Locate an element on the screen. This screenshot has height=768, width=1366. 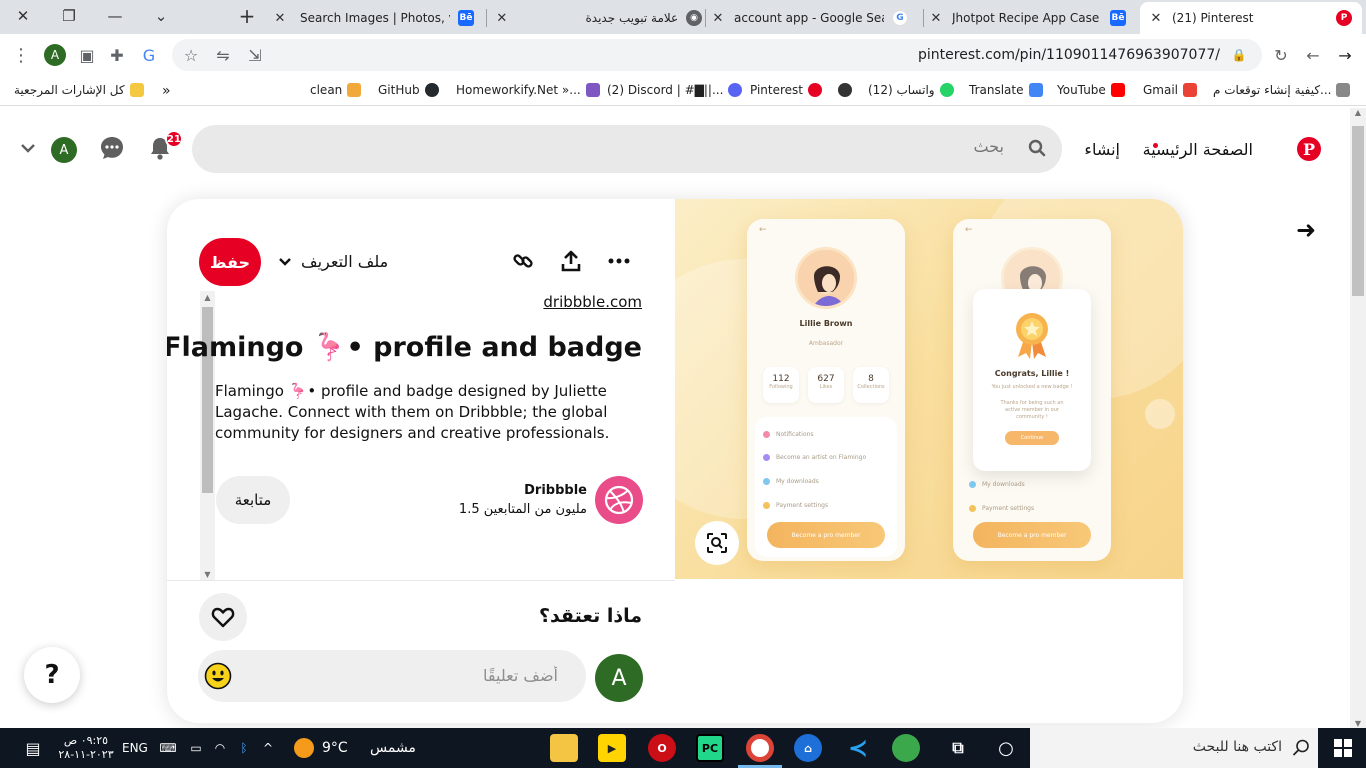
cortana-icon: ○ is located at coordinates (1006, 748).